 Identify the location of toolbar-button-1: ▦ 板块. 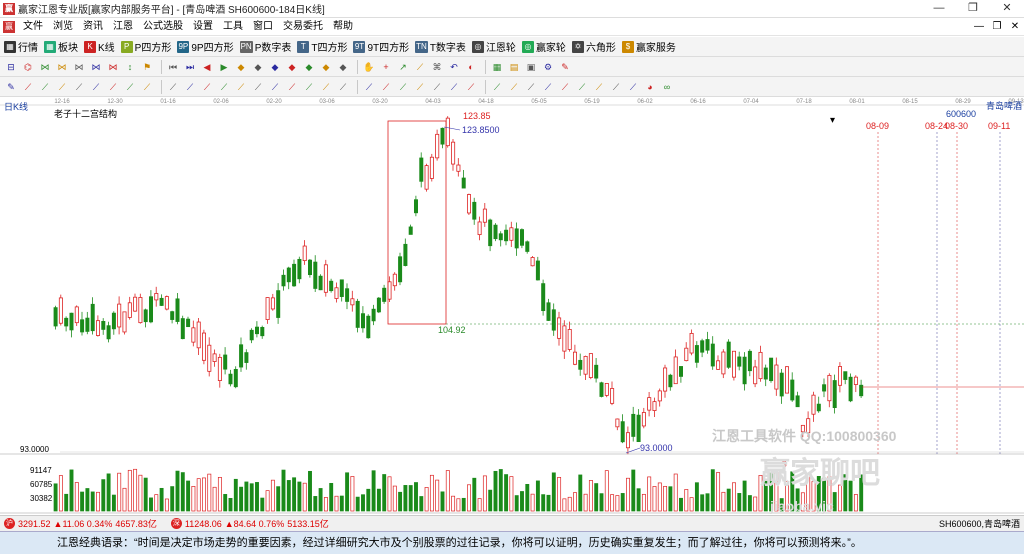
(61, 46).